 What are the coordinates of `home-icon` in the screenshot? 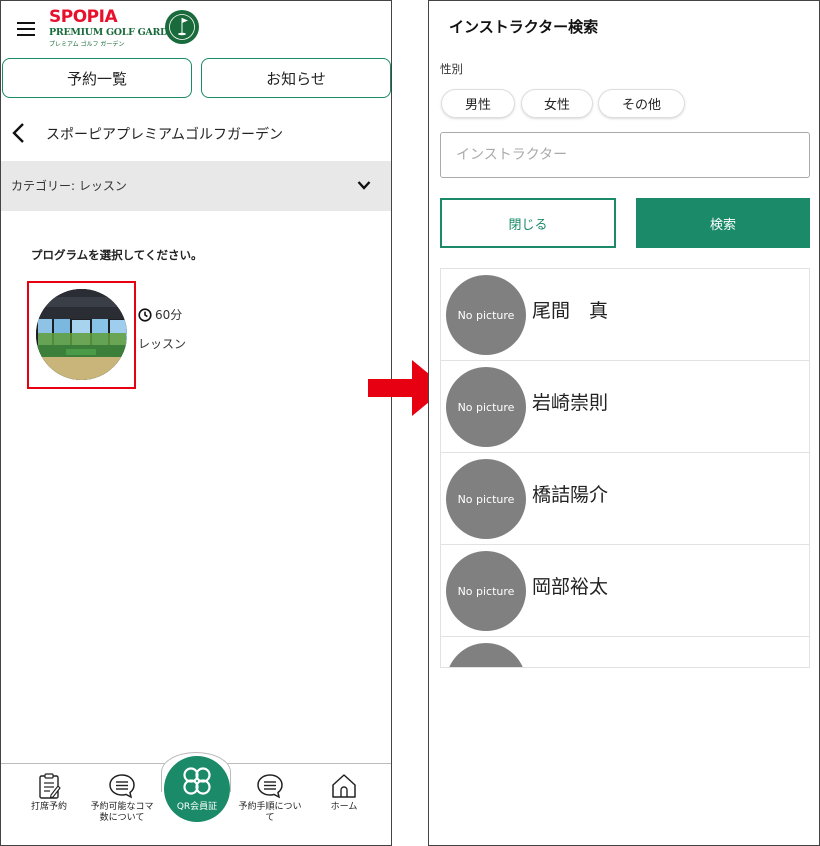 It's located at (344, 786).